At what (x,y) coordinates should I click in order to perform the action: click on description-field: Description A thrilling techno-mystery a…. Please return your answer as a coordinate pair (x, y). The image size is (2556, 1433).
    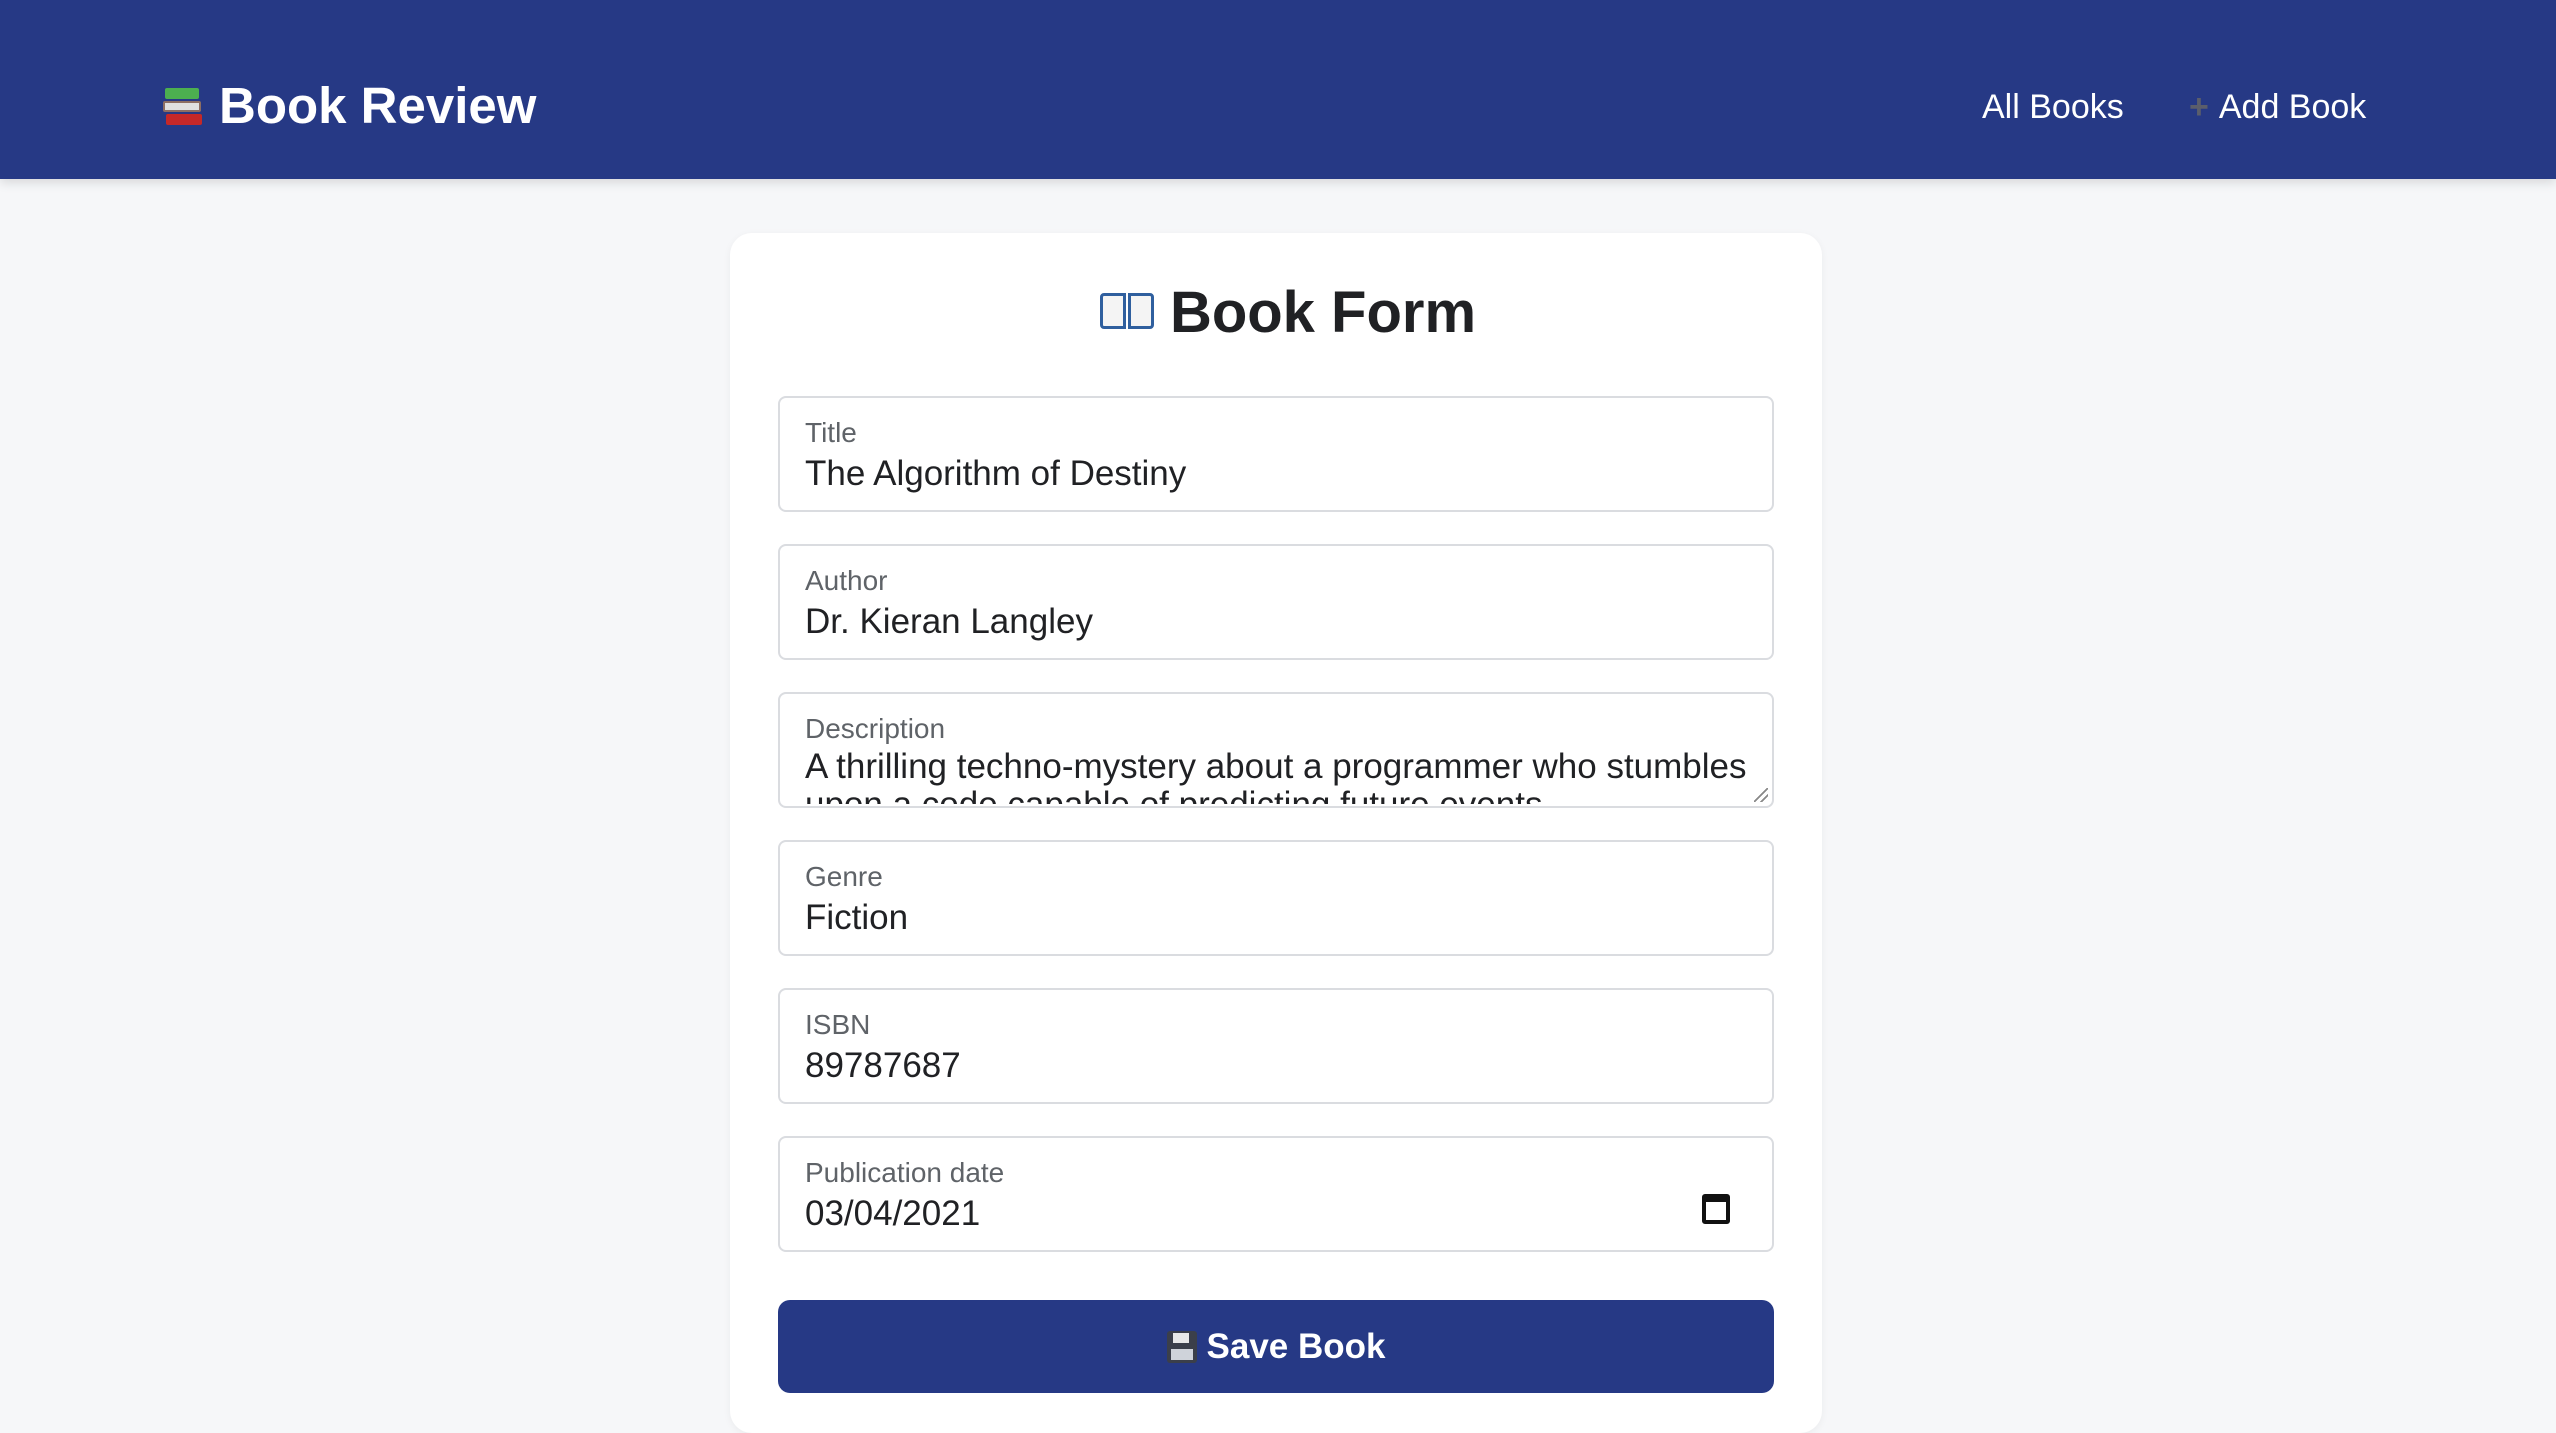
    Looking at the image, I should click on (1276, 750).